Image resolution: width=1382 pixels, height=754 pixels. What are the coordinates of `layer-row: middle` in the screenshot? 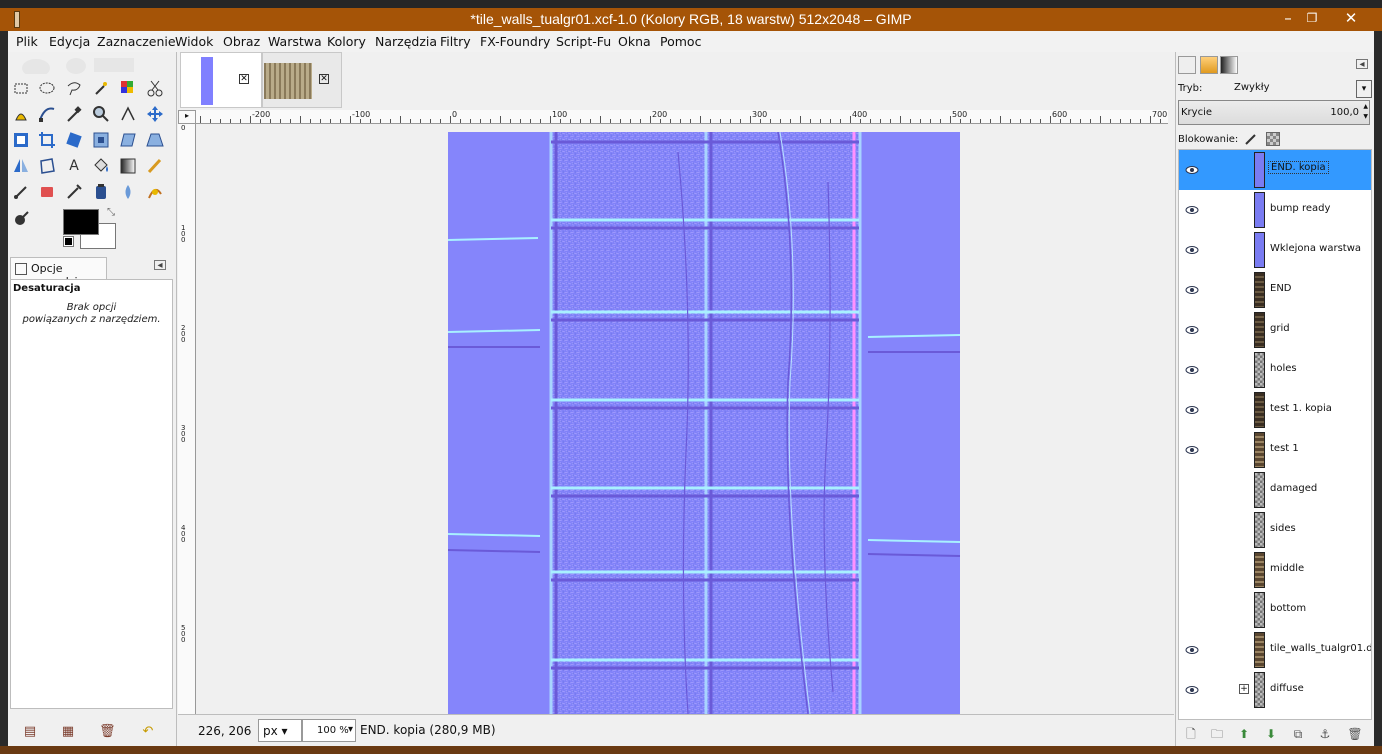 It's located at (1275, 570).